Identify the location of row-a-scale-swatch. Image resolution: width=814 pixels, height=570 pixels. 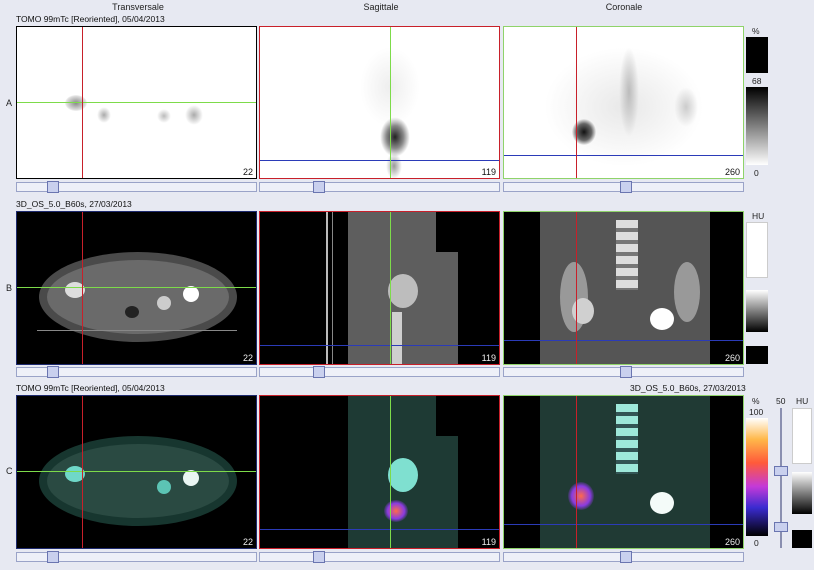
(757, 55).